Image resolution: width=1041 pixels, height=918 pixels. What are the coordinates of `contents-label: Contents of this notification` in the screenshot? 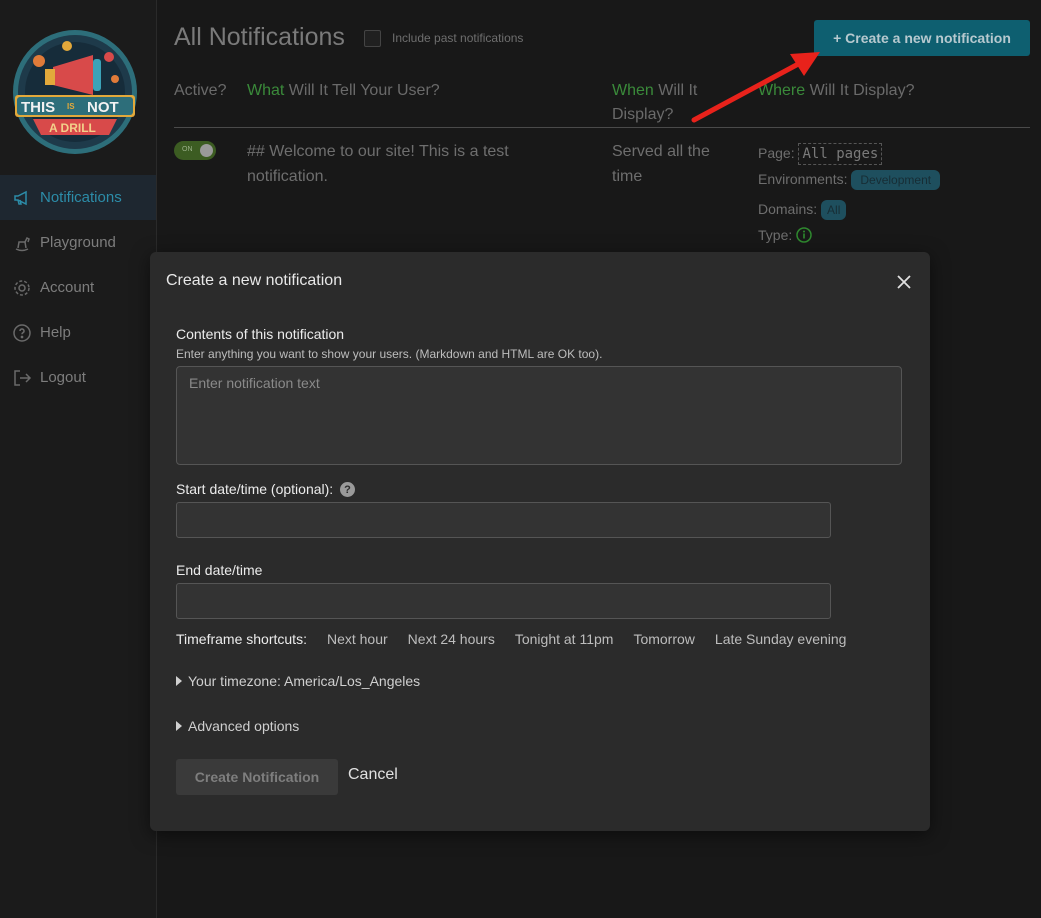 It's located at (260, 334).